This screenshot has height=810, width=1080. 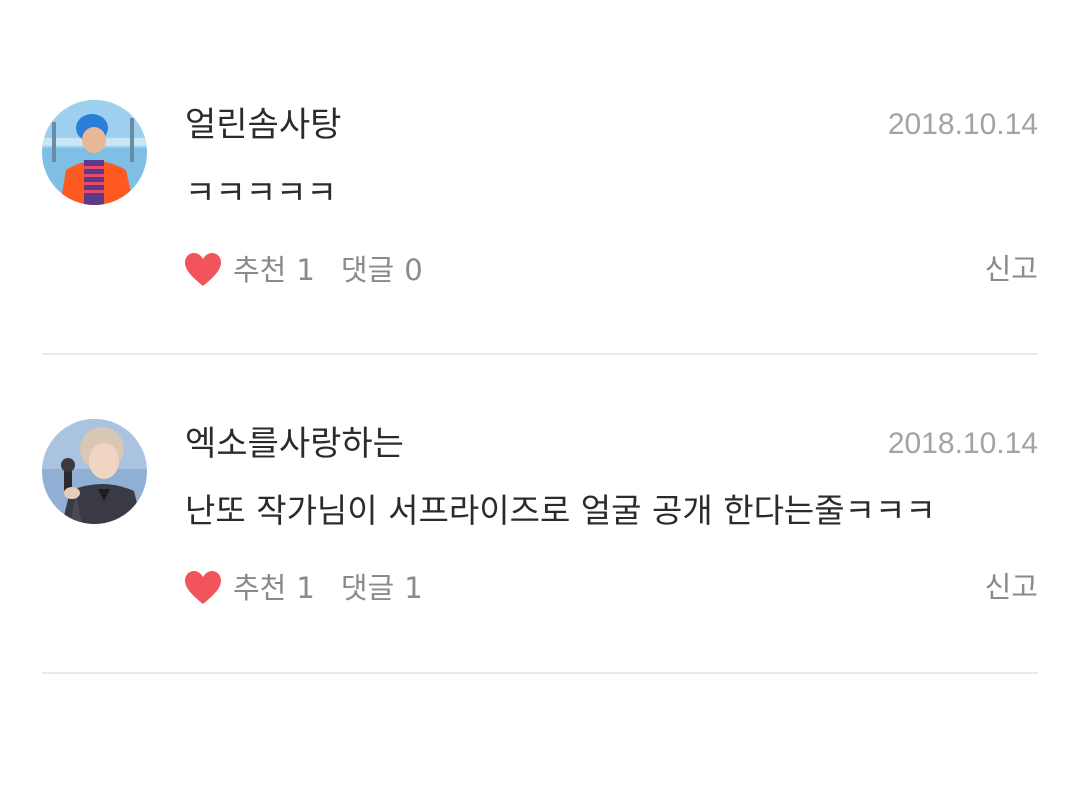 I want to click on avatar, so click(x=94, y=471).